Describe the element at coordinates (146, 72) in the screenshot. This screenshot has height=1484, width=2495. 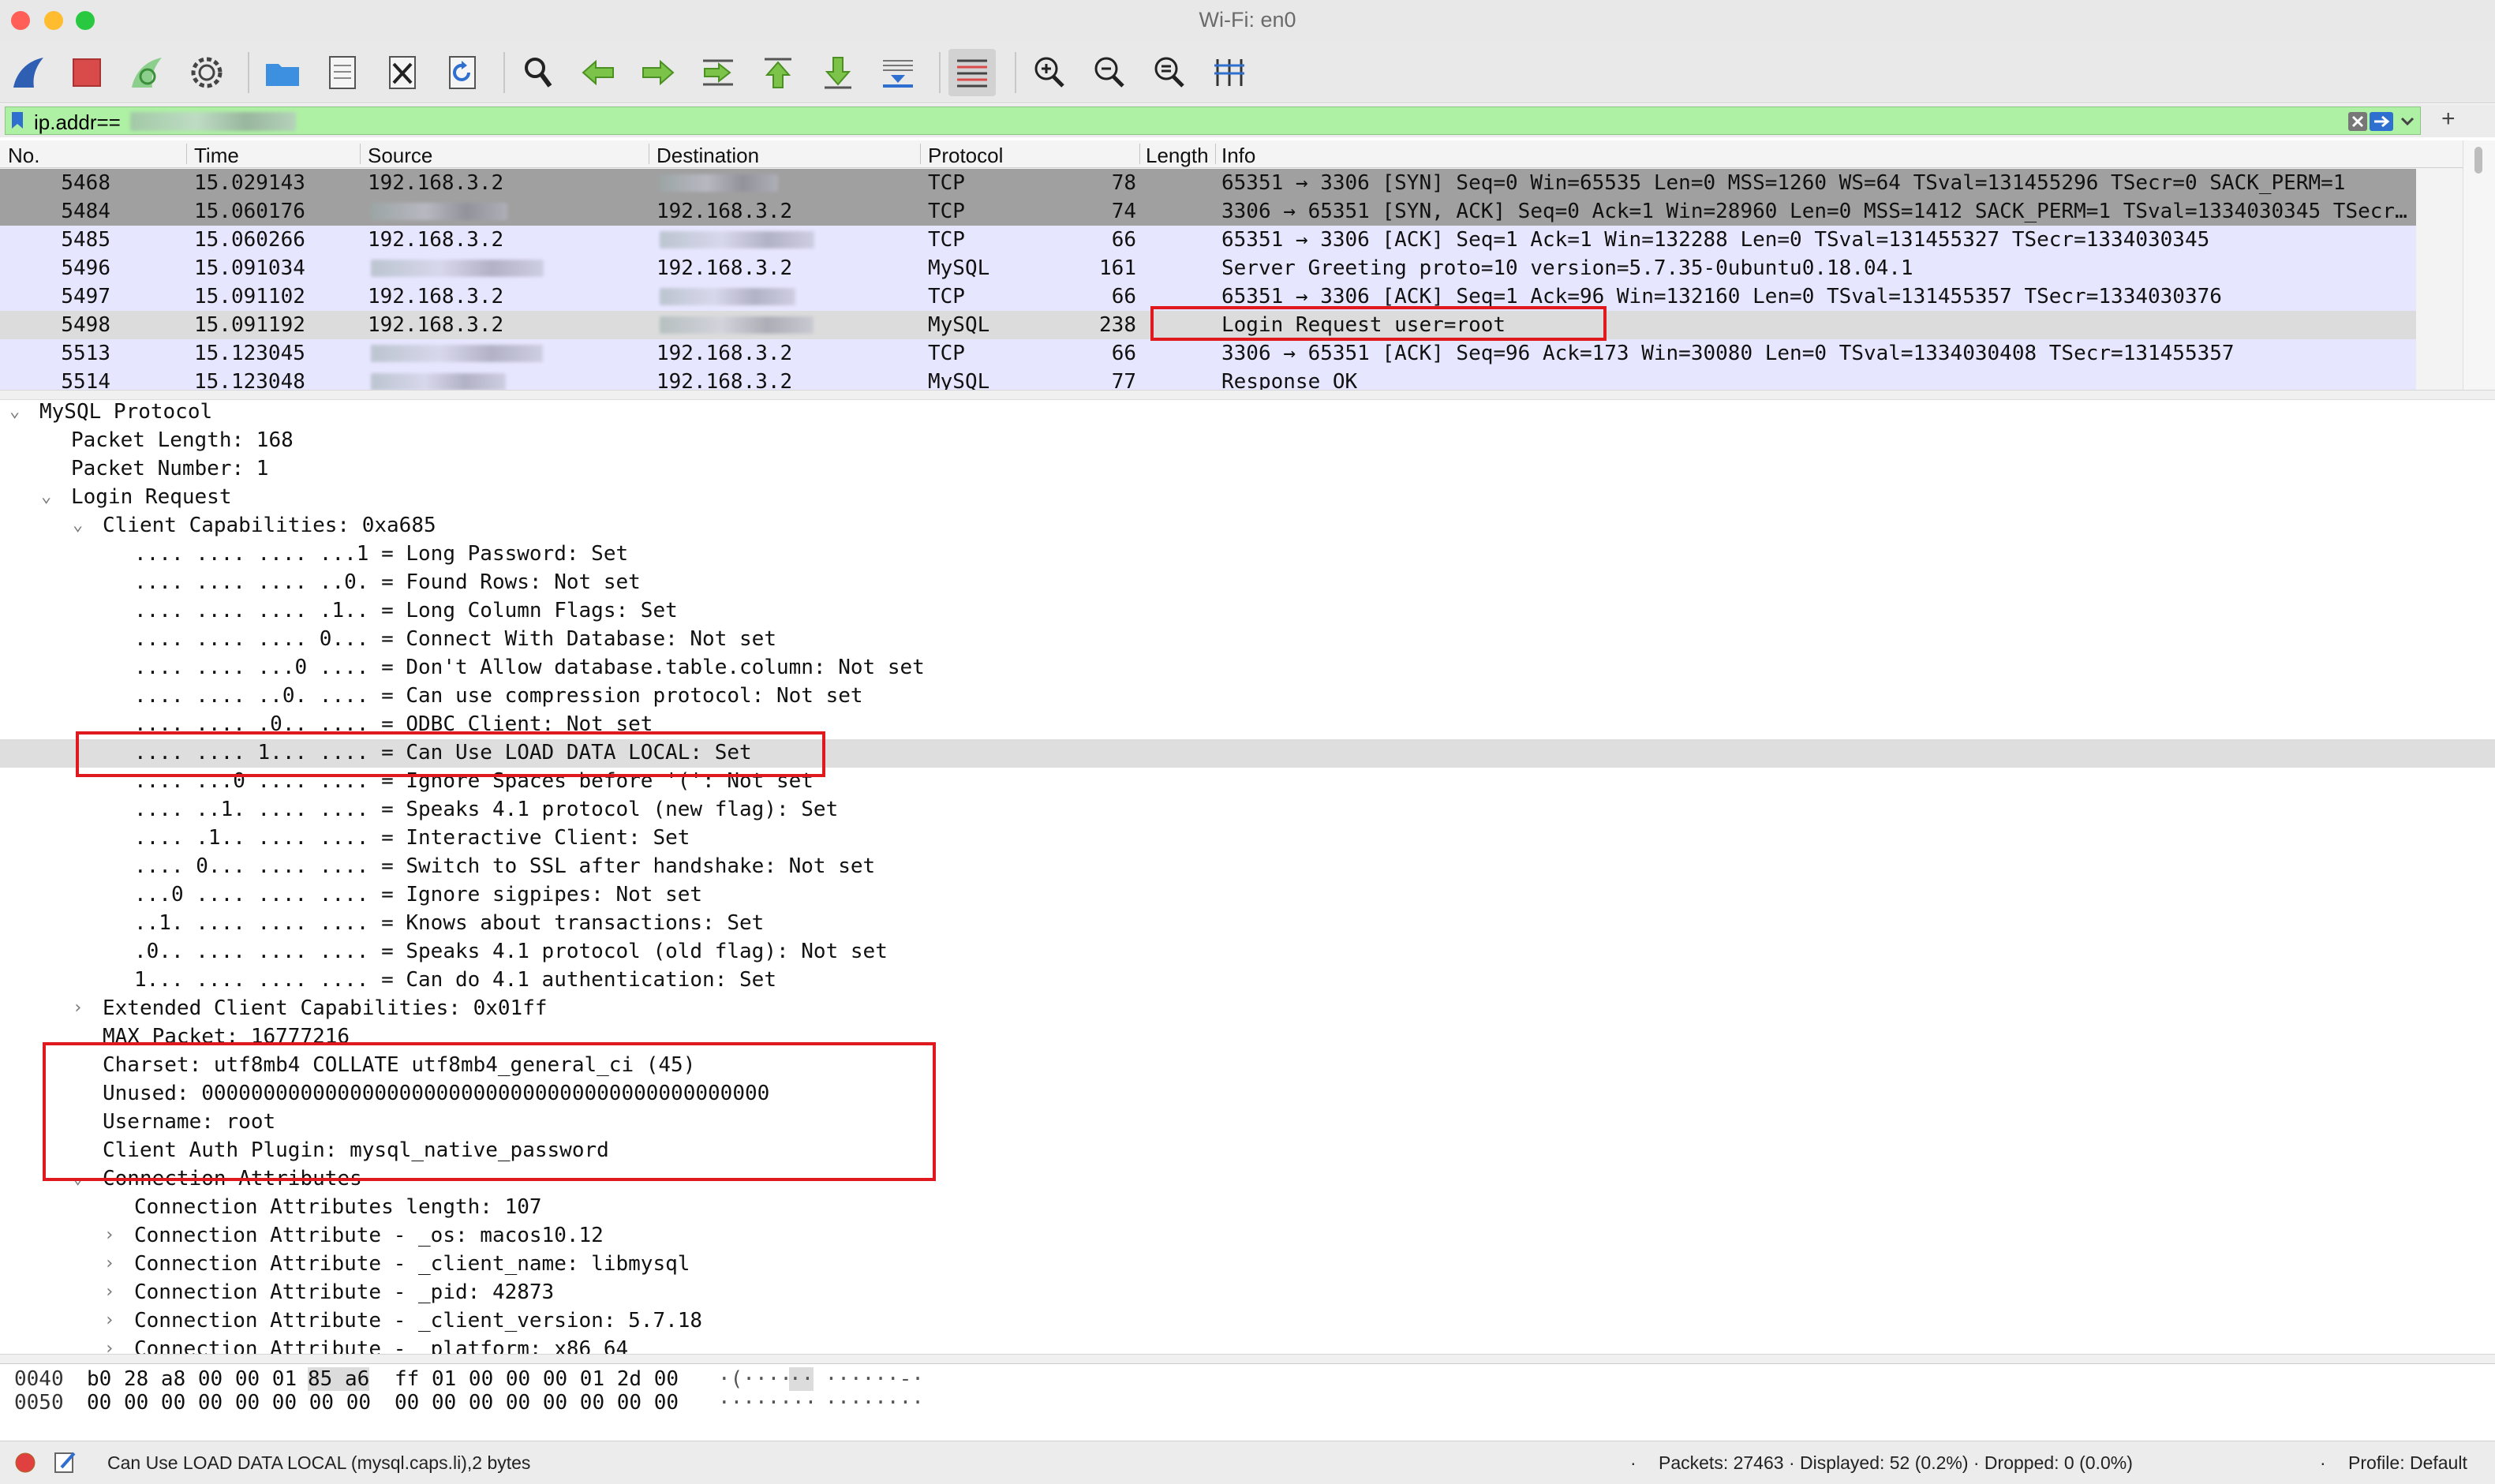
I see `restart-fin-icon` at that location.